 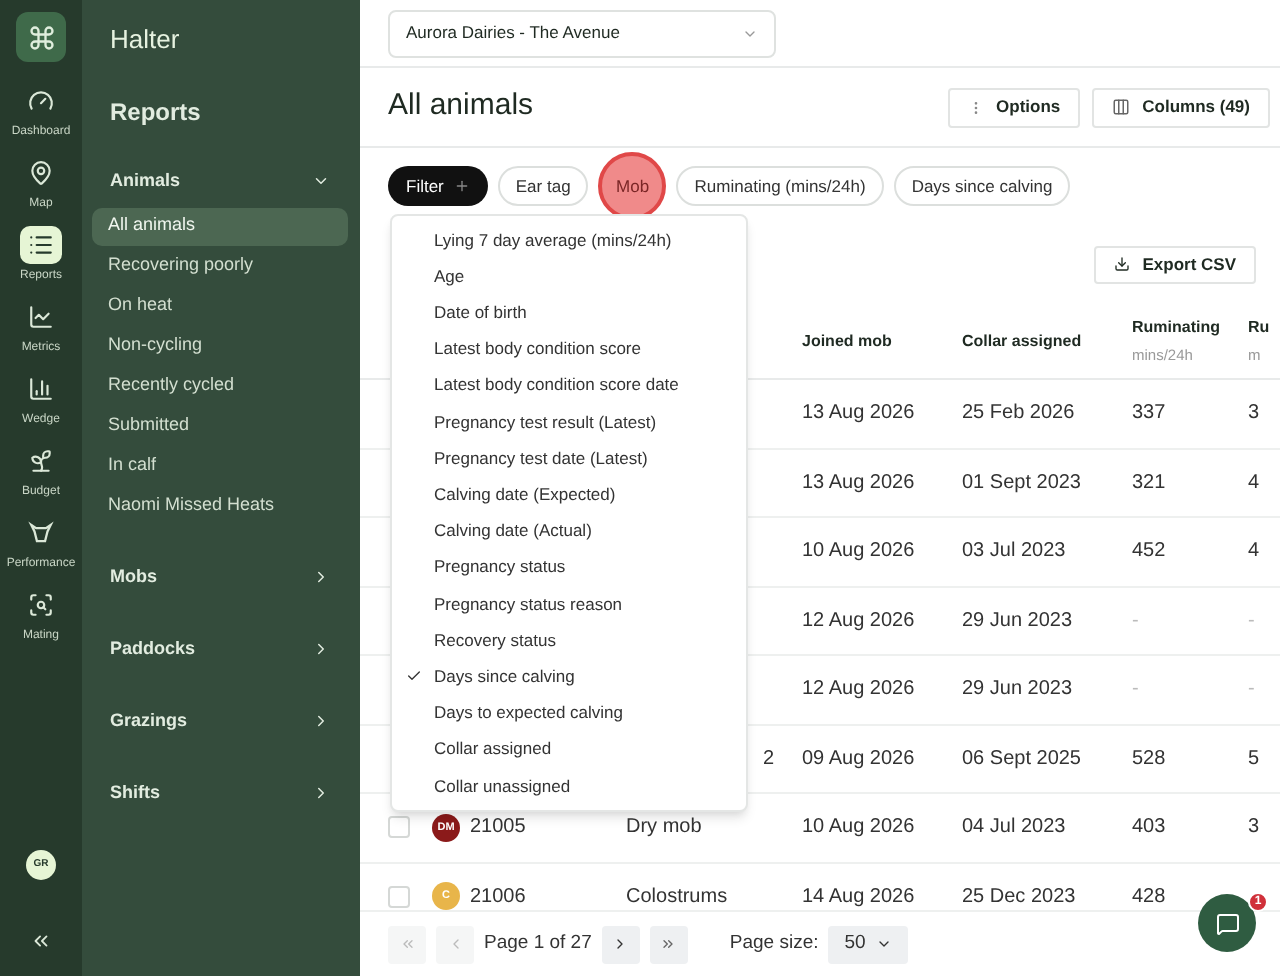 I want to click on section-header: Paddocks, so click(x=220, y=649).